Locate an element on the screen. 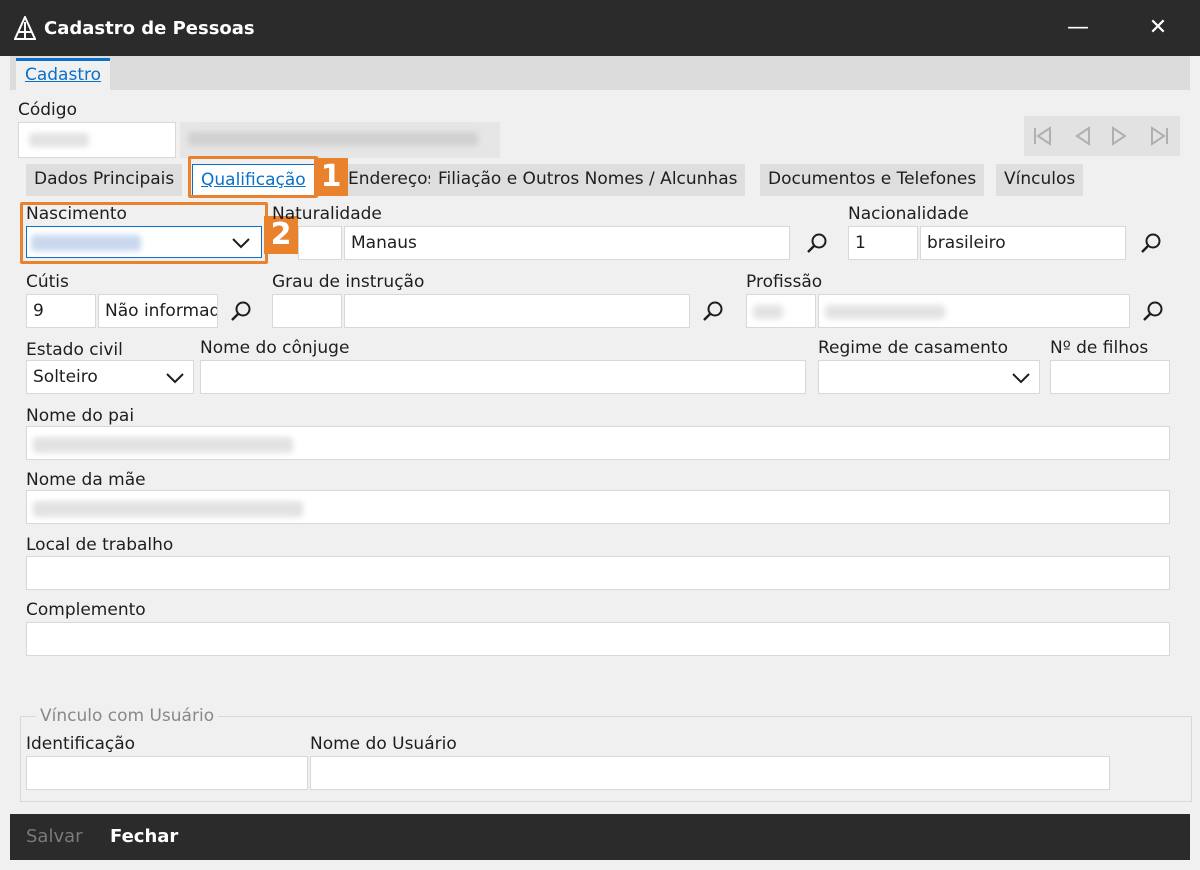  grau-instrucao-label: Grau de instrução is located at coordinates (348, 282).